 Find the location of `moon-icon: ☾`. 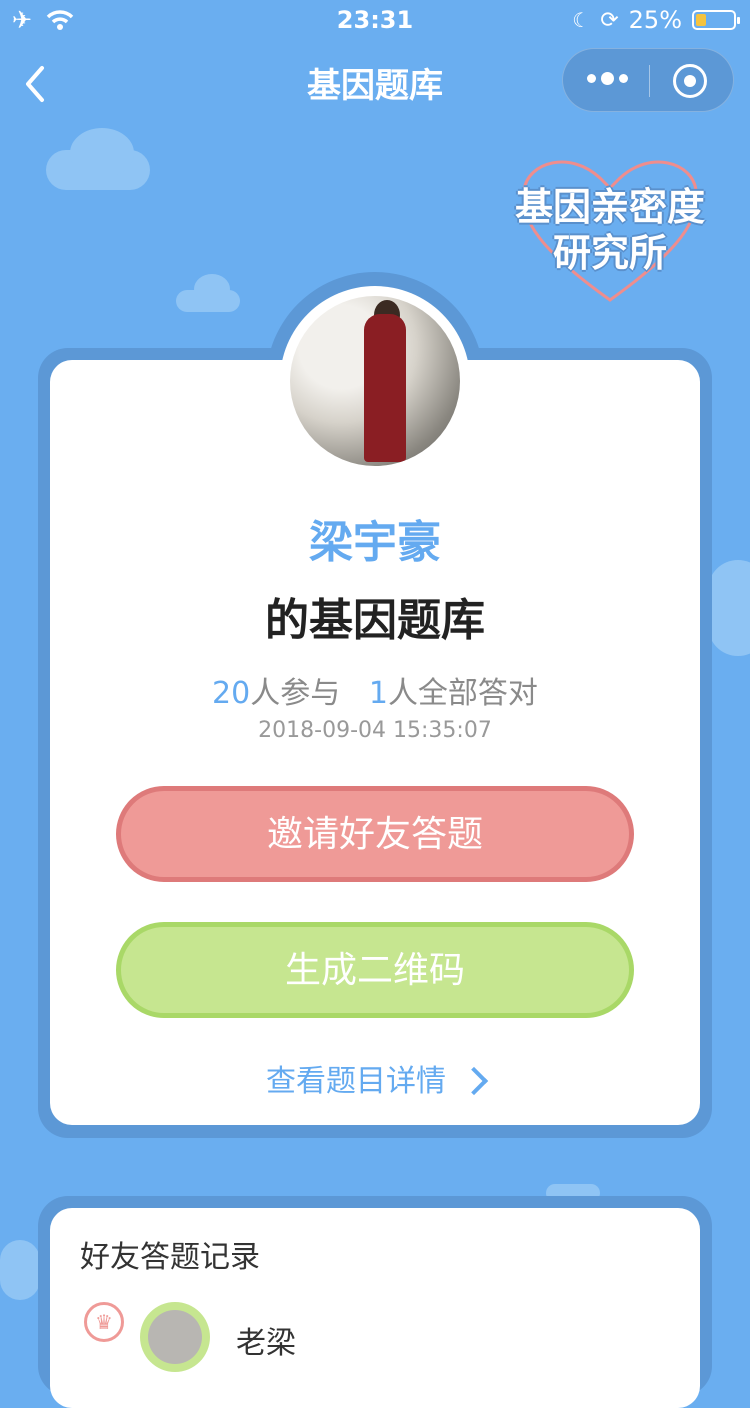

moon-icon: ☾ is located at coordinates (581, 20).